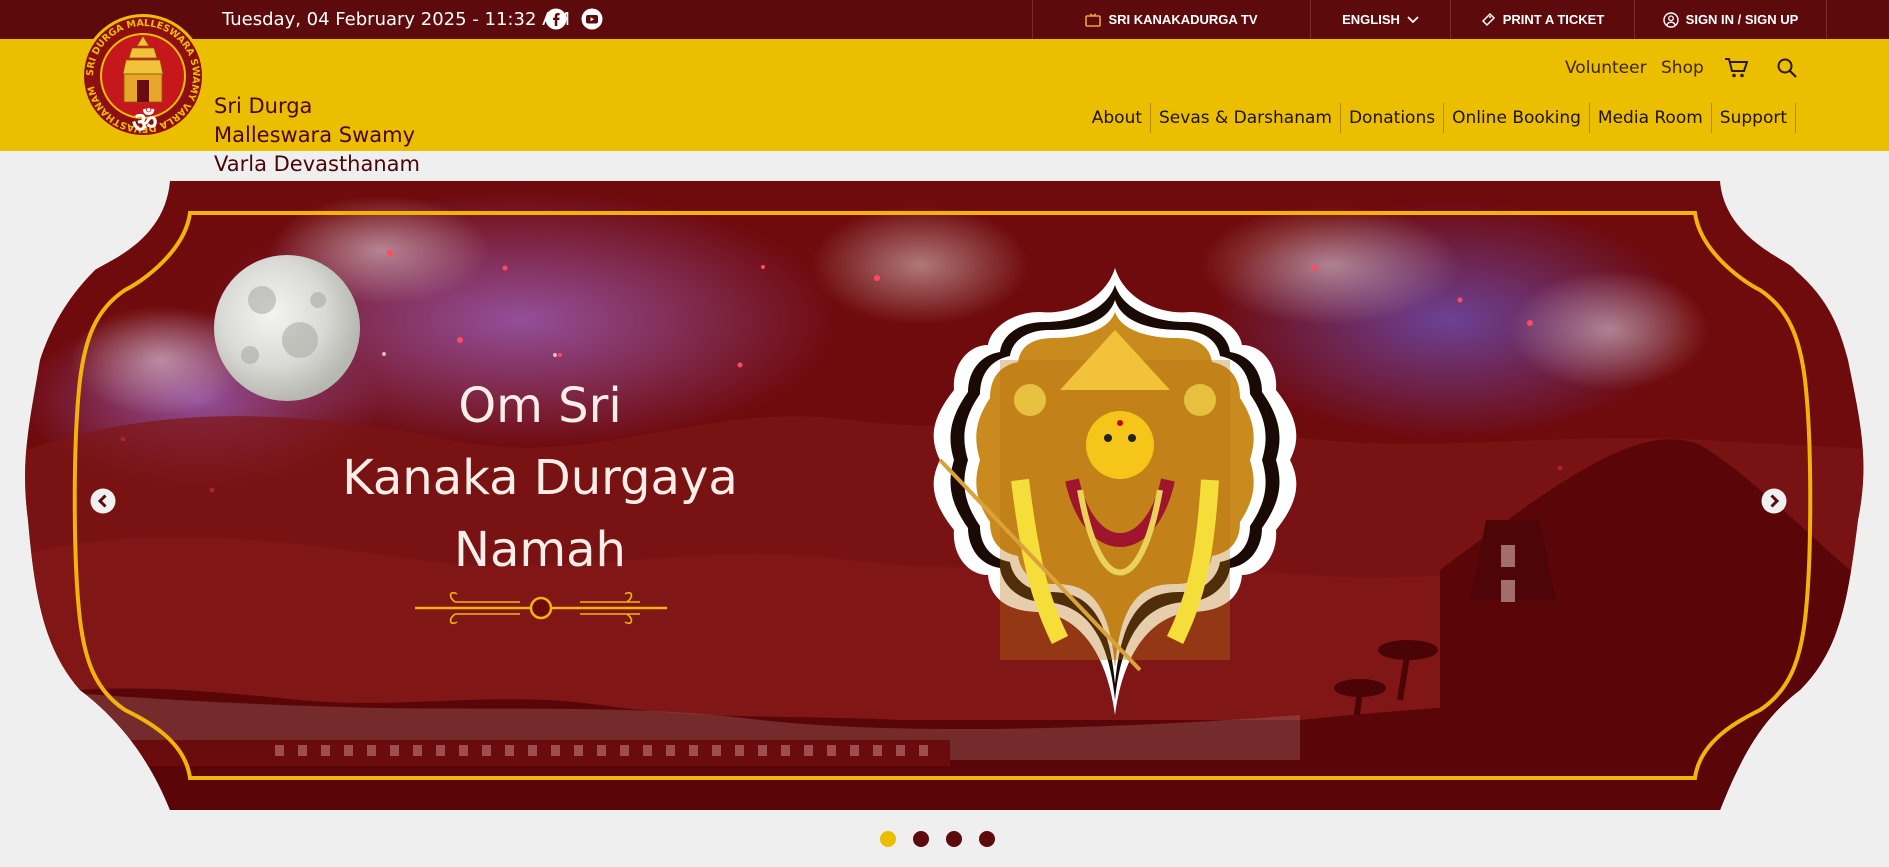  I want to click on slider-dots, so click(937, 839).